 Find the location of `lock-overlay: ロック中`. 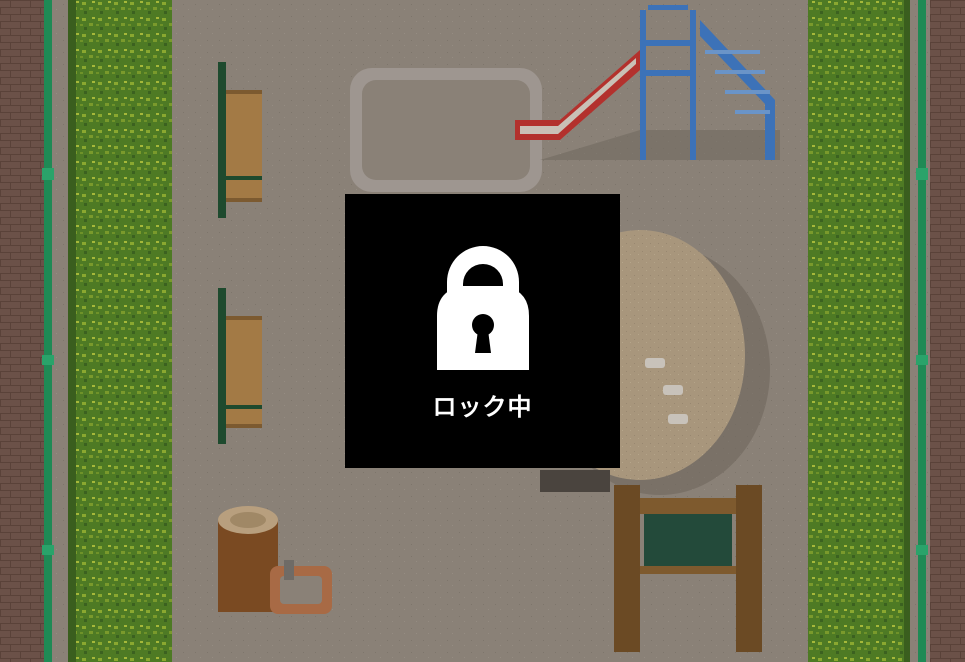

lock-overlay: ロック中 is located at coordinates (482, 331).